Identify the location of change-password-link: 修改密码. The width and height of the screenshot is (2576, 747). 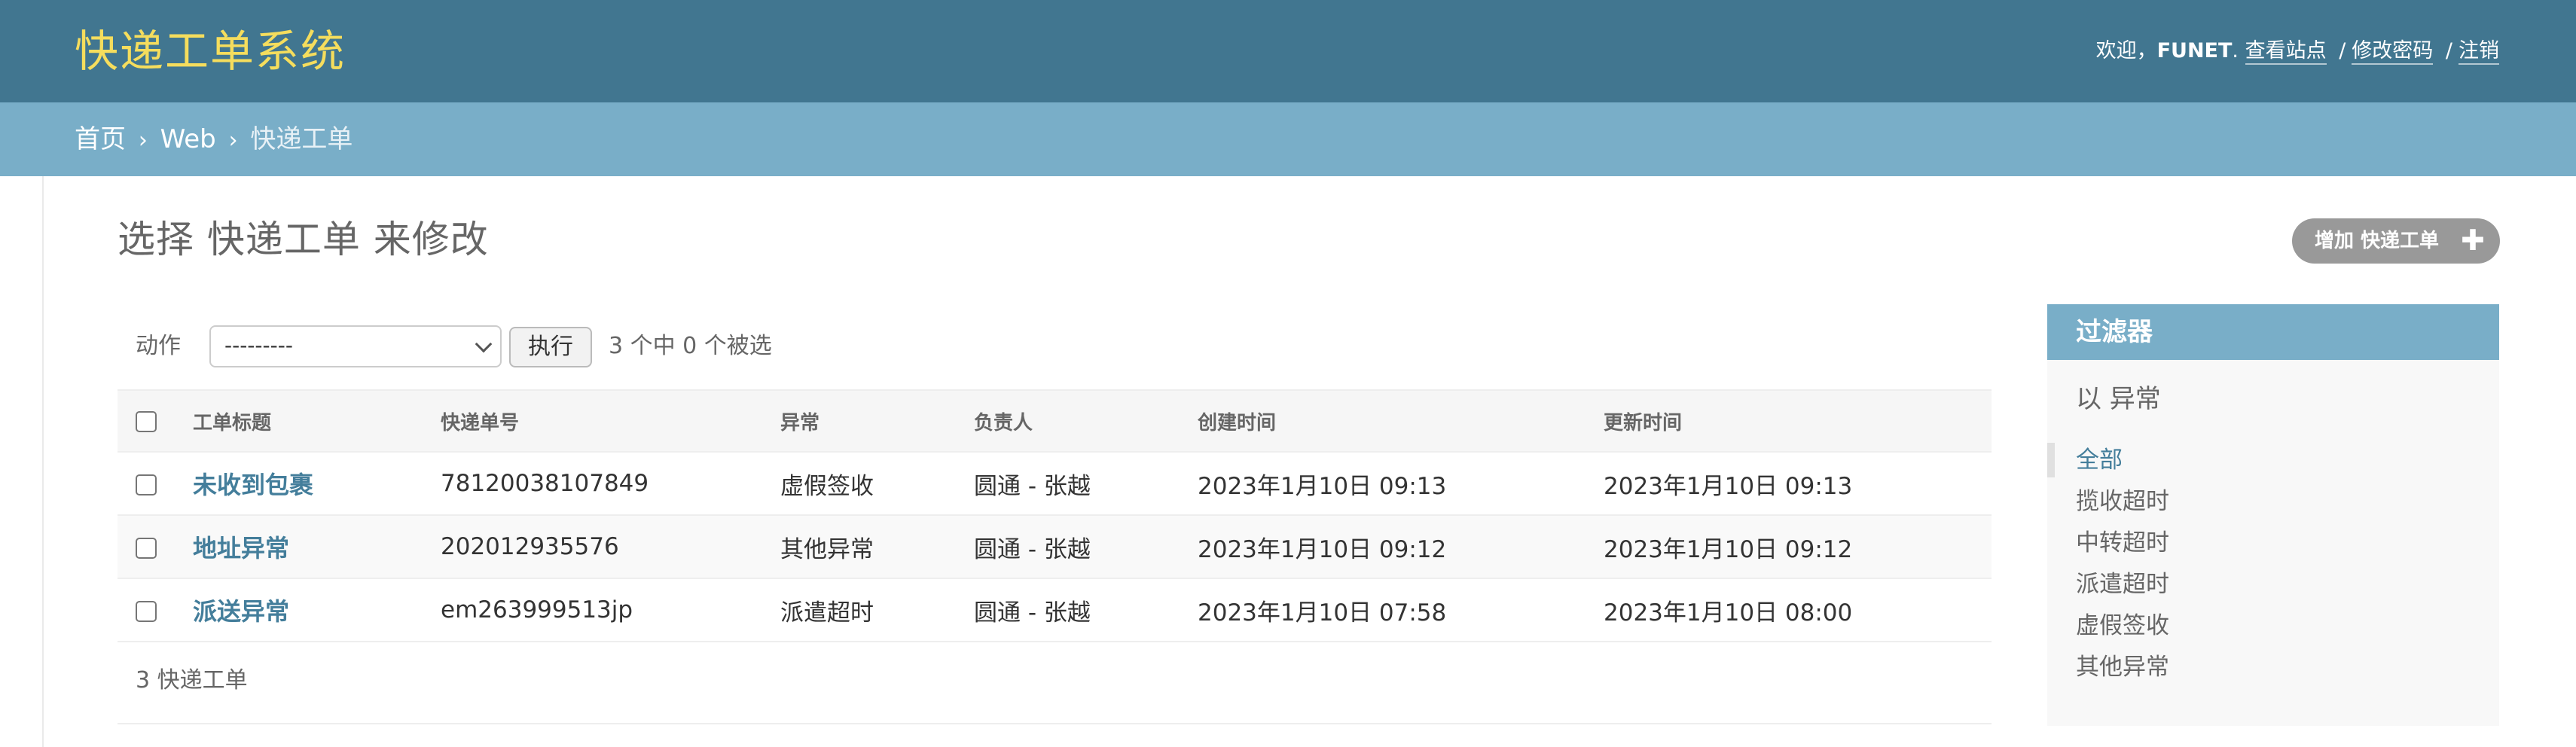
(2393, 52).